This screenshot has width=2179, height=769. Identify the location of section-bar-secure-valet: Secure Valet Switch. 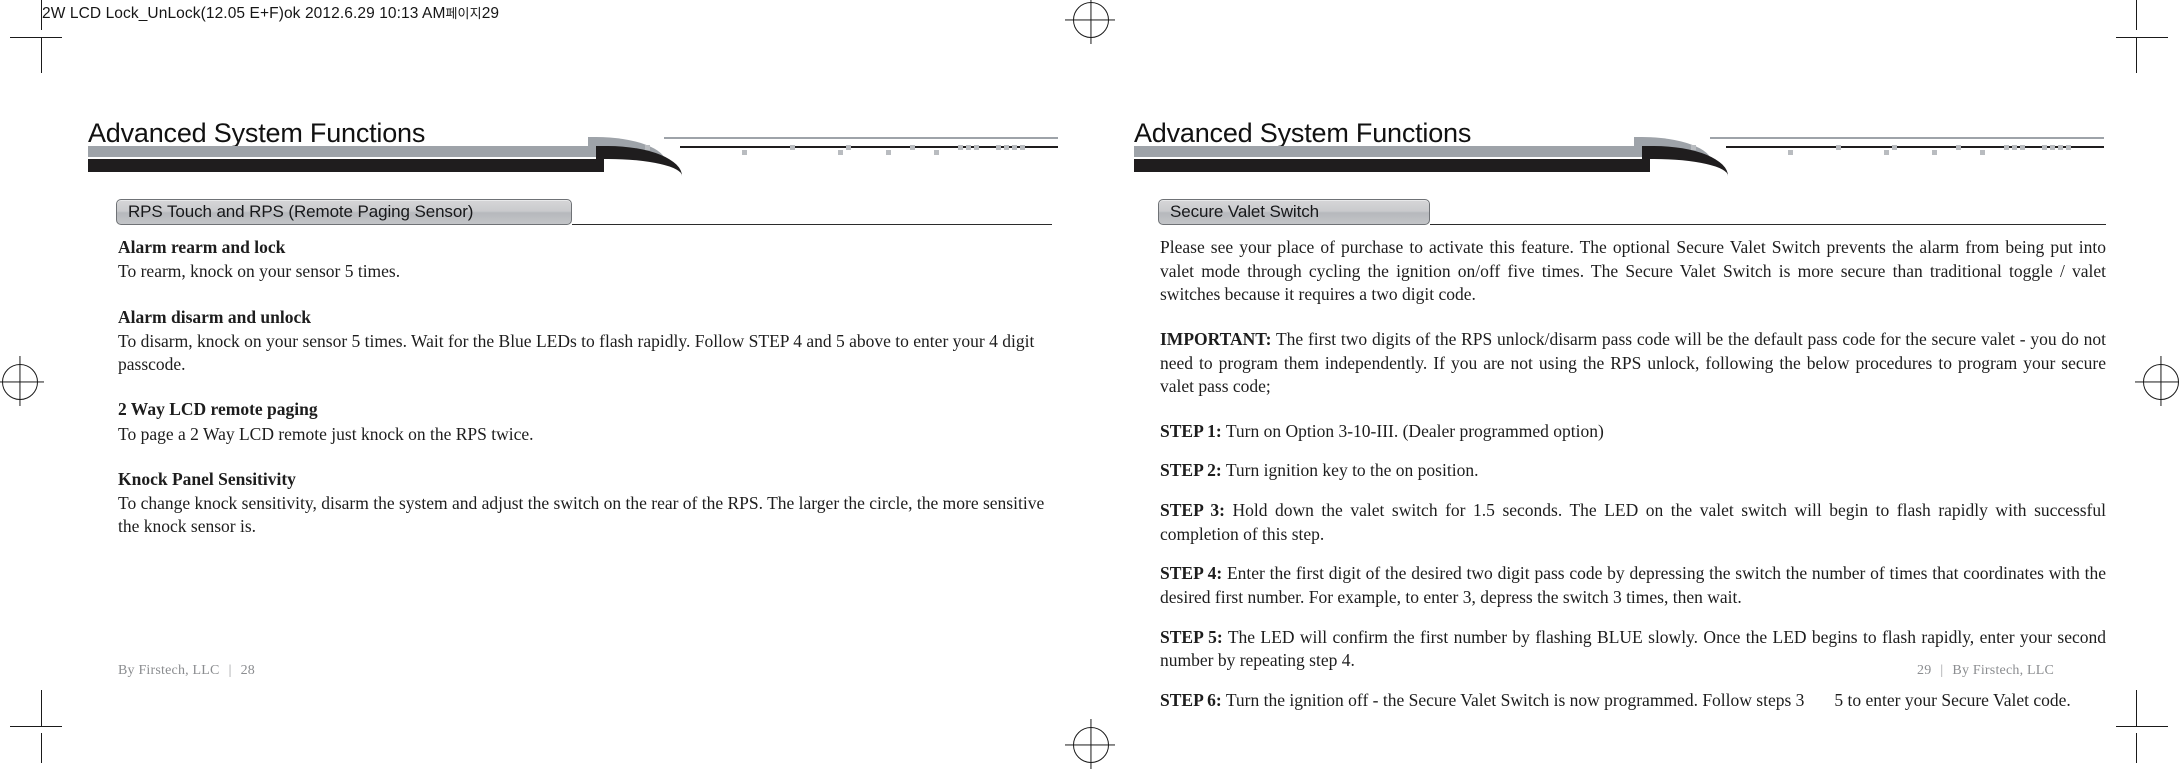
(1294, 212).